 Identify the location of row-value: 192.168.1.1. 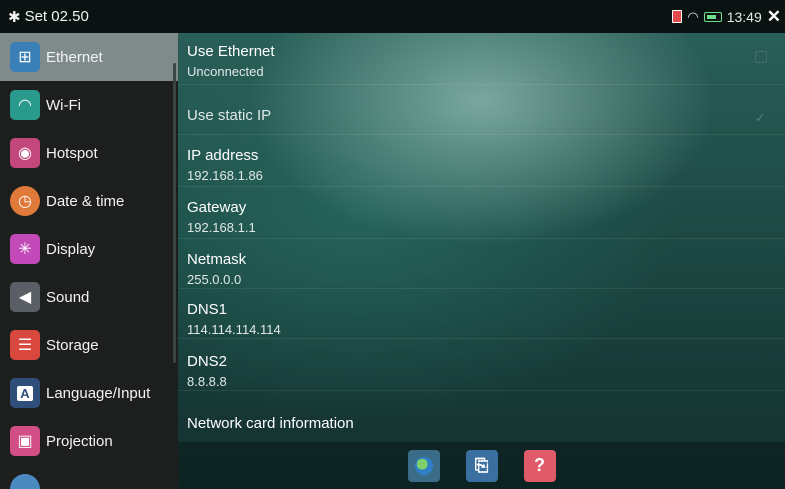
(221, 227).